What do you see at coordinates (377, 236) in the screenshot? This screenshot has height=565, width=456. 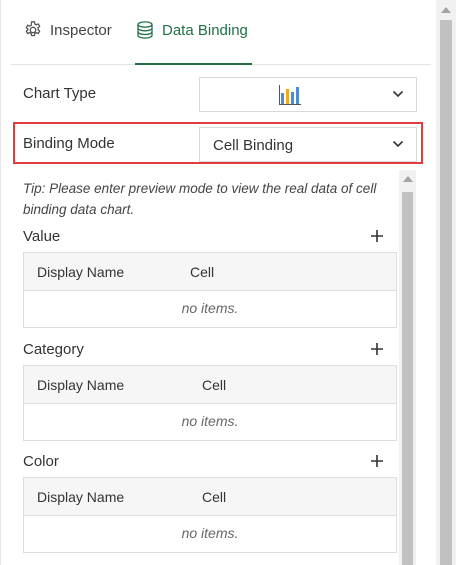 I see `add-value-button` at bounding box center [377, 236].